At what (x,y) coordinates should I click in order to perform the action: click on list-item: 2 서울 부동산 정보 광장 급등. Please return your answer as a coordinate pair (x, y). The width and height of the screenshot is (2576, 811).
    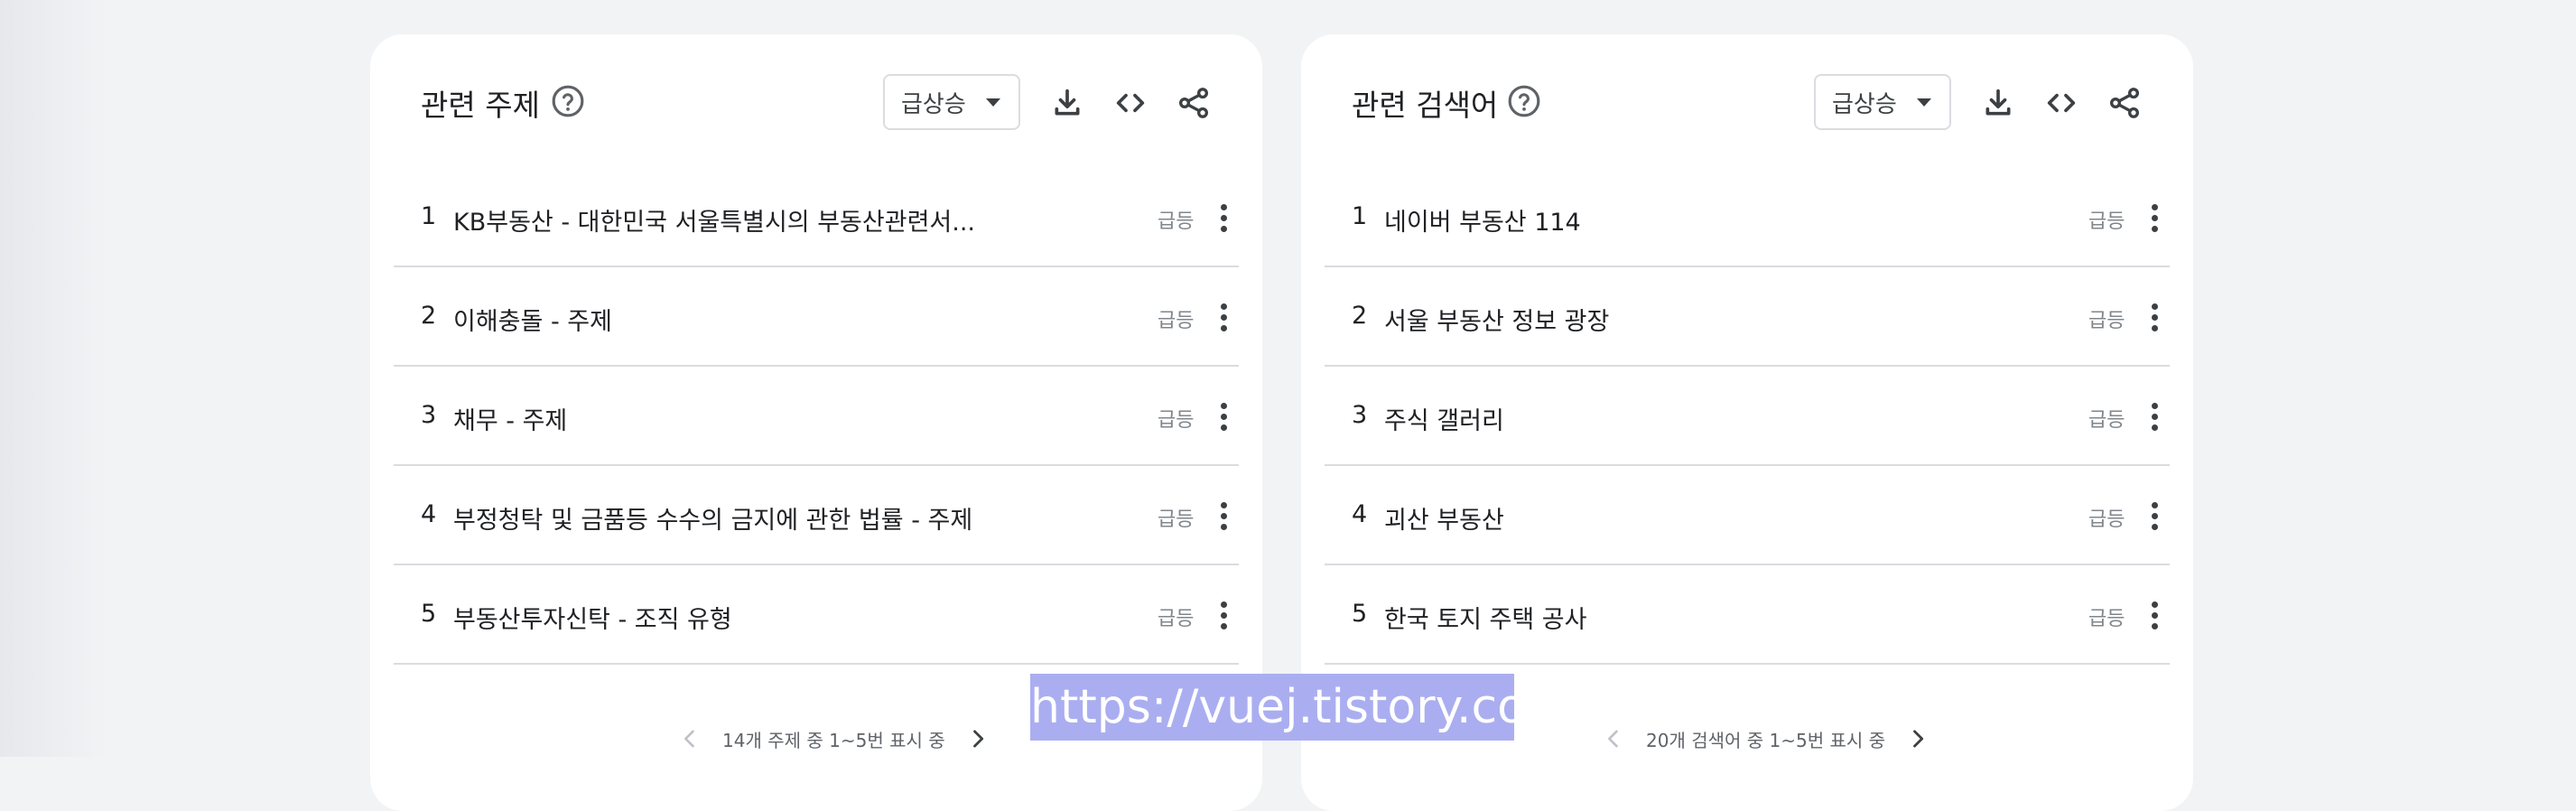
    Looking at the image, I should click on (1747, 317).